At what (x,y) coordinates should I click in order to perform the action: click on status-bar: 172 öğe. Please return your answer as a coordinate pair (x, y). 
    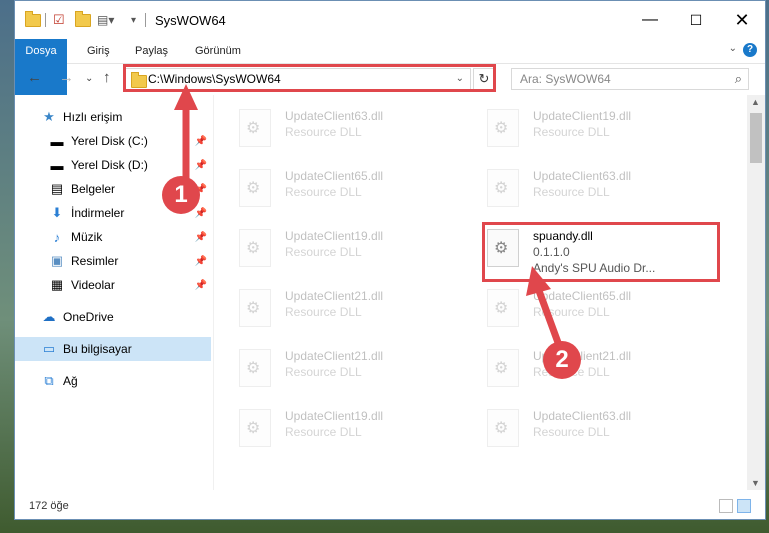
    Looking at the image, I should click on (390, 507).